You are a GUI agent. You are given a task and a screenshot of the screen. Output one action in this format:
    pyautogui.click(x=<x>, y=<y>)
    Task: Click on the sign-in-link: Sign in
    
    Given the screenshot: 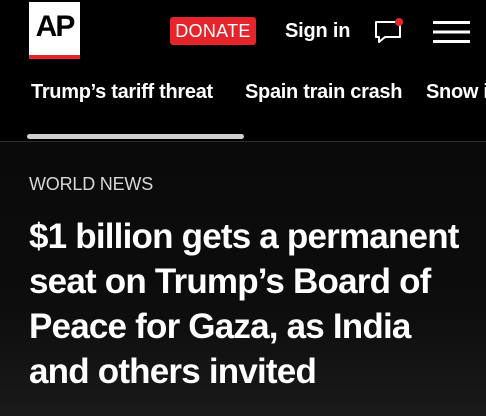 What is the action you would take?
    pyautogui.click(x=317, y=31)
    